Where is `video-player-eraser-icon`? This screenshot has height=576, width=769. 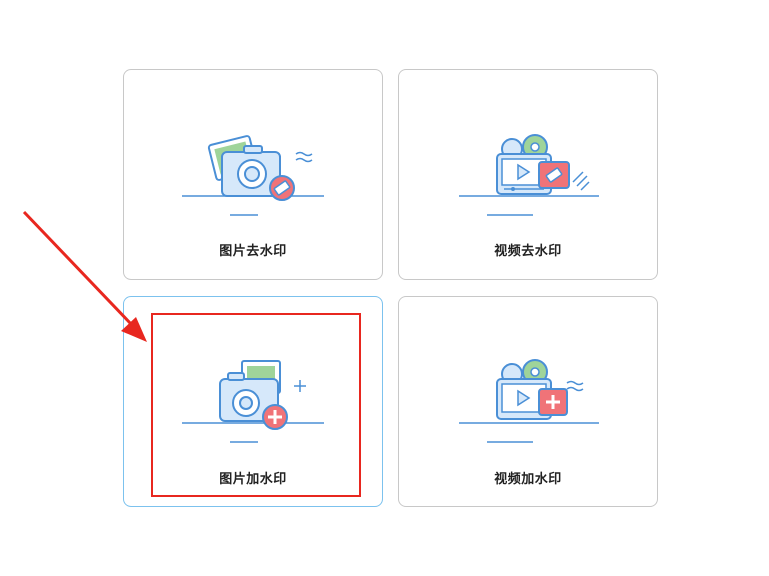
video-player-eraser-icon is located at coordinates (529, 175).